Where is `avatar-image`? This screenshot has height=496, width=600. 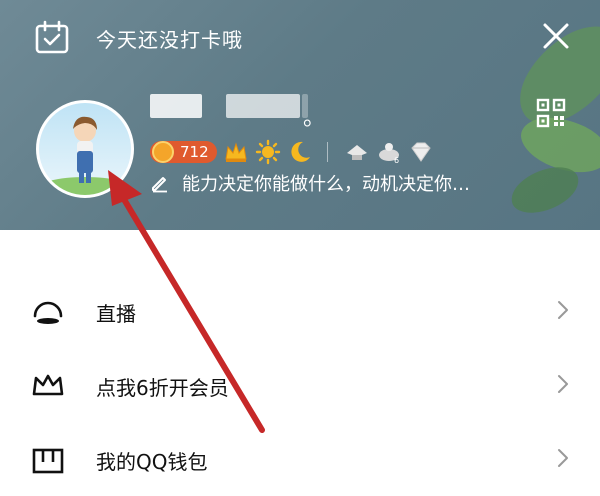 avatar-image is located at coordinates (85, 149).